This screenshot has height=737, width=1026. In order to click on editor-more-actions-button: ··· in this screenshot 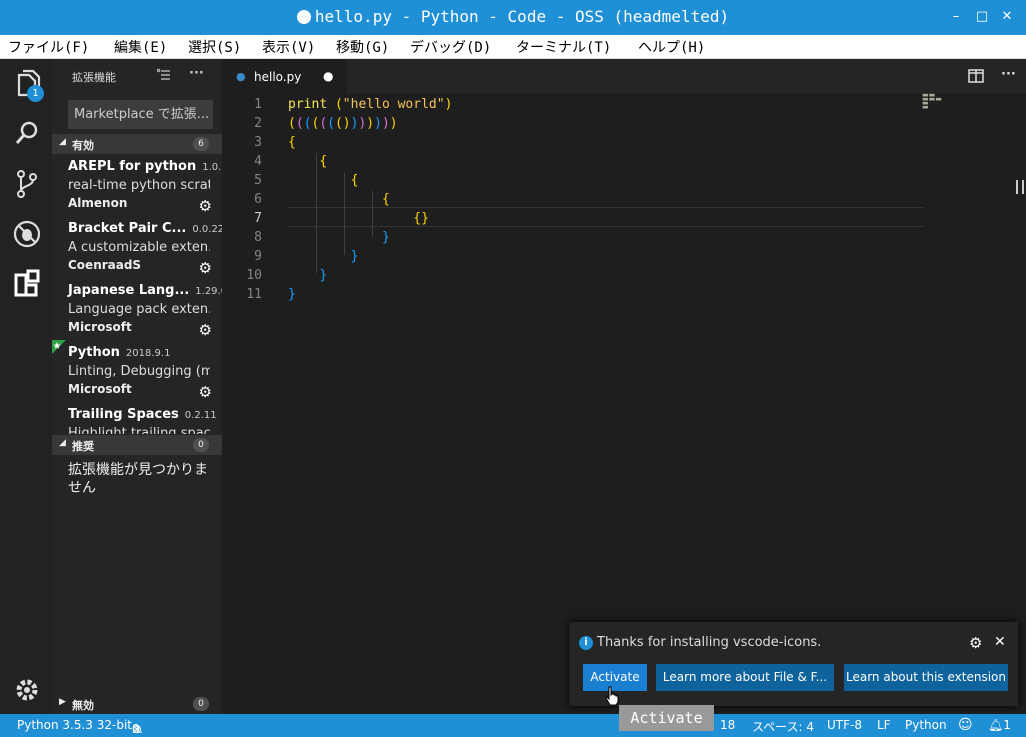, I will do `click(1008, 74)`.